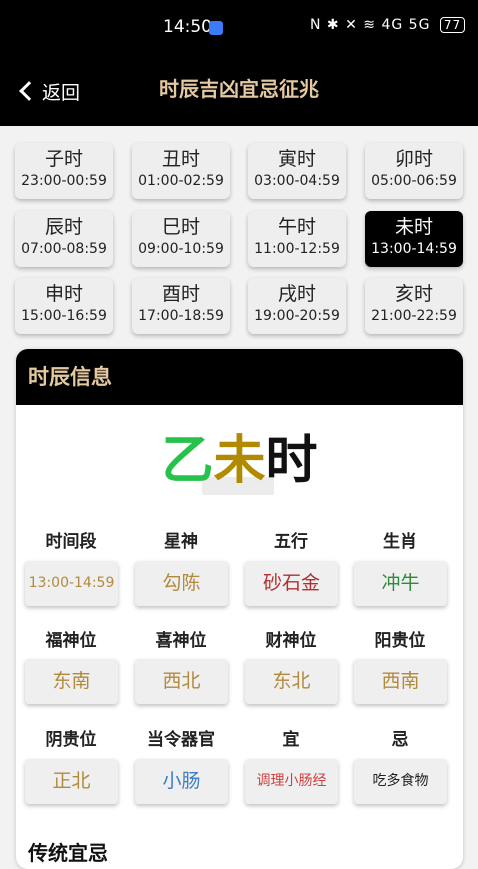  Describe the element at coordinates (291, 461) in the screenshot. I see `title-suffix: 时` at that location.